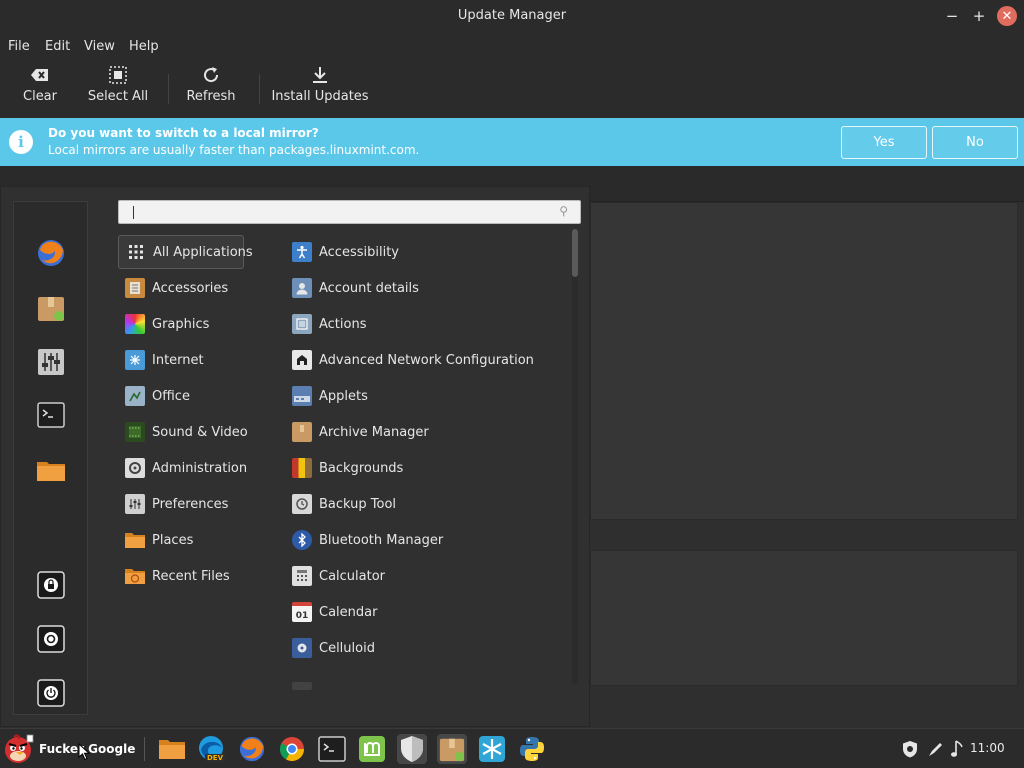 This screenshot has width=1024, height=768. What do you see at coordinates (412, 749) in the screenshot?
I see `update-shield-launcher` at bounding box center [412, 749].